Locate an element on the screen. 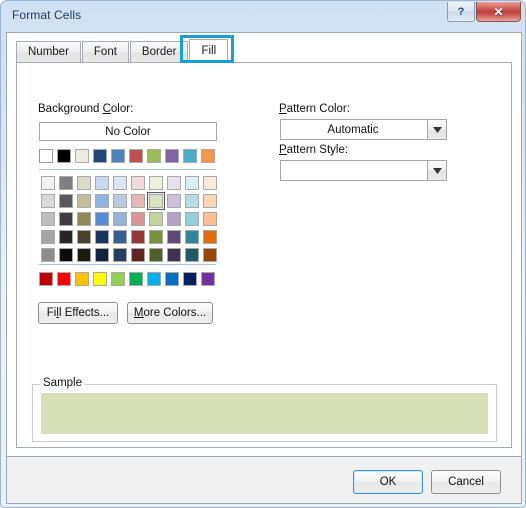 This screenshot has width=526, height=508. pattern-color-combobox: Automatic is located at coordinates (363, 129).